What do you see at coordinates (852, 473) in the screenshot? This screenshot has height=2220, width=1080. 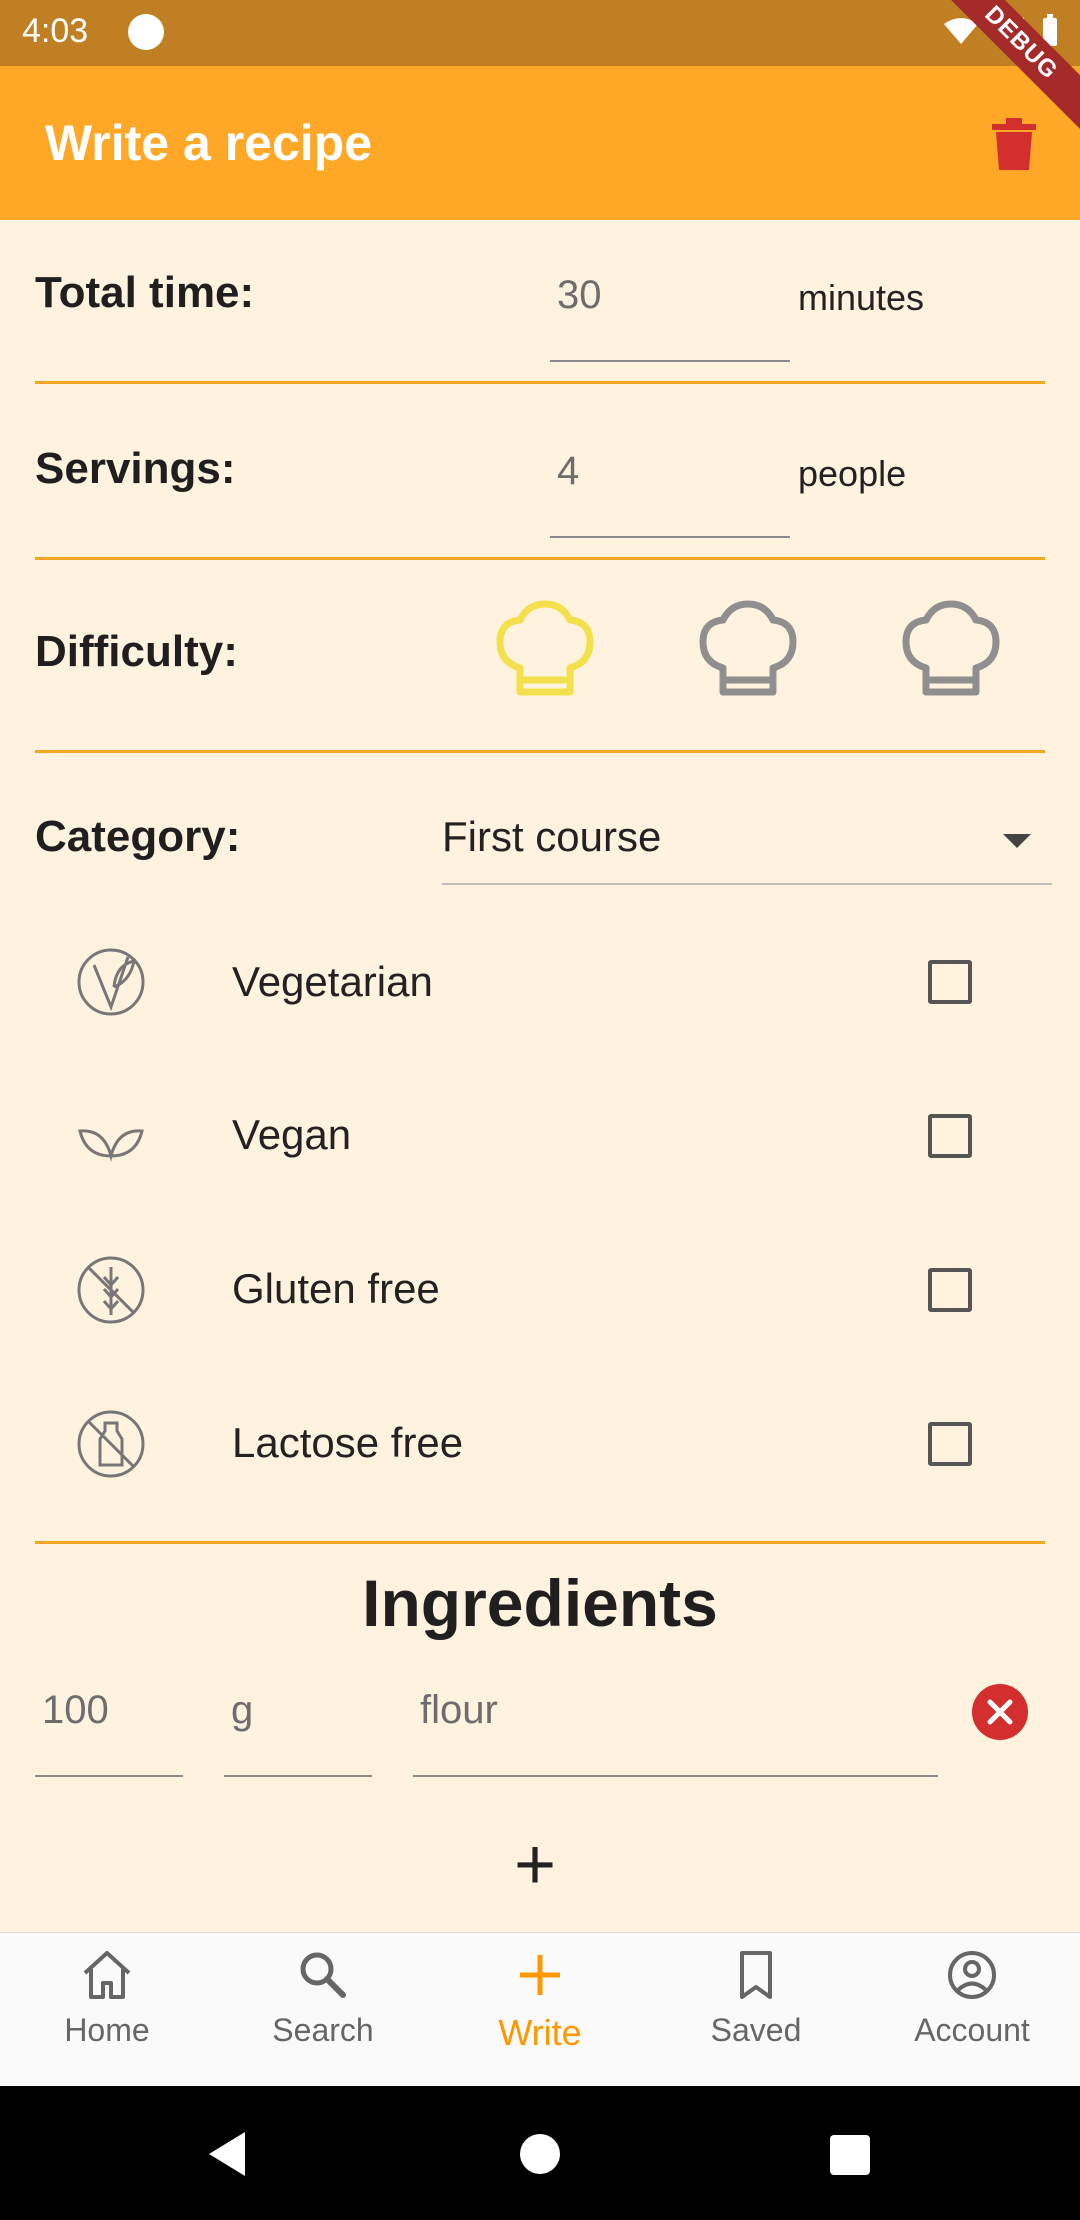 I see `servings-unit: people` at bounding box center [852, 473].